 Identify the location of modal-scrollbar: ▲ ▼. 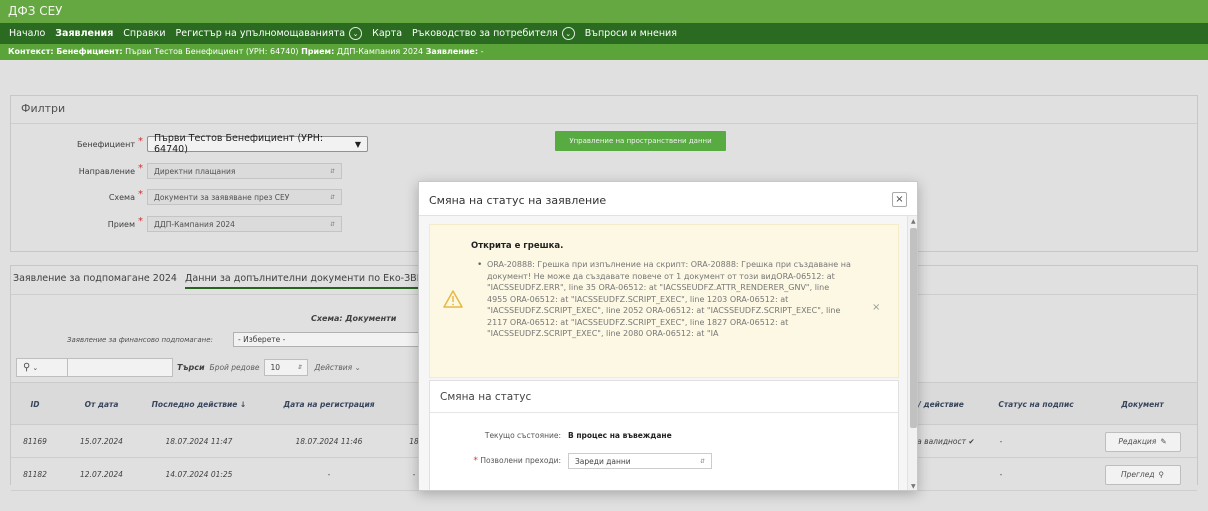
(912, 353).